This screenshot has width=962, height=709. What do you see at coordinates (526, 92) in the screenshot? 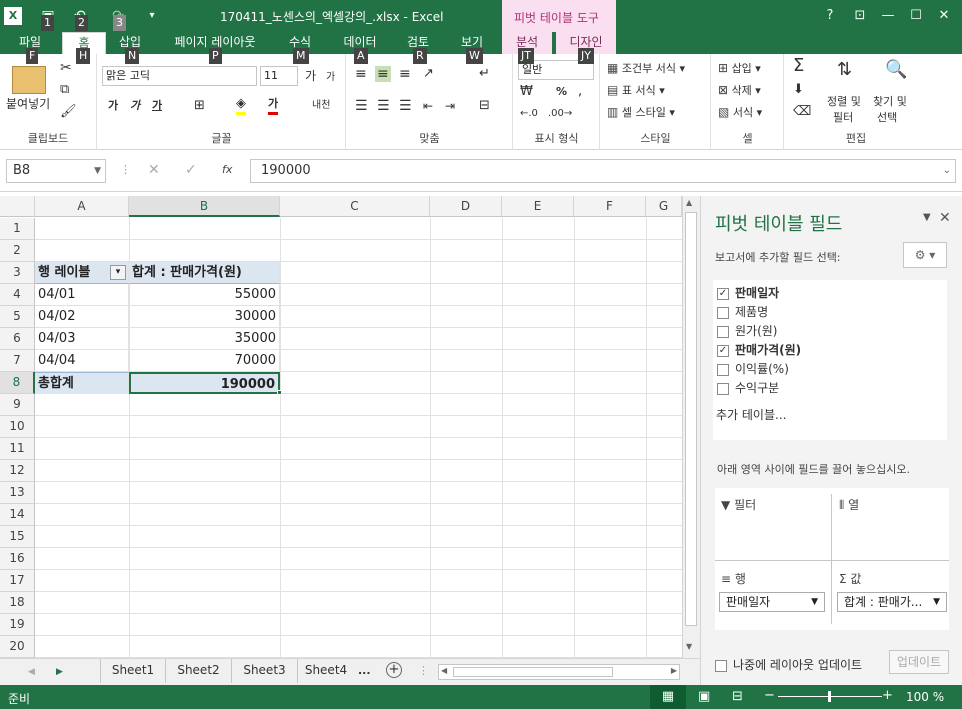
I see `currency-icon: ₩` at bounding box center [526, 92].